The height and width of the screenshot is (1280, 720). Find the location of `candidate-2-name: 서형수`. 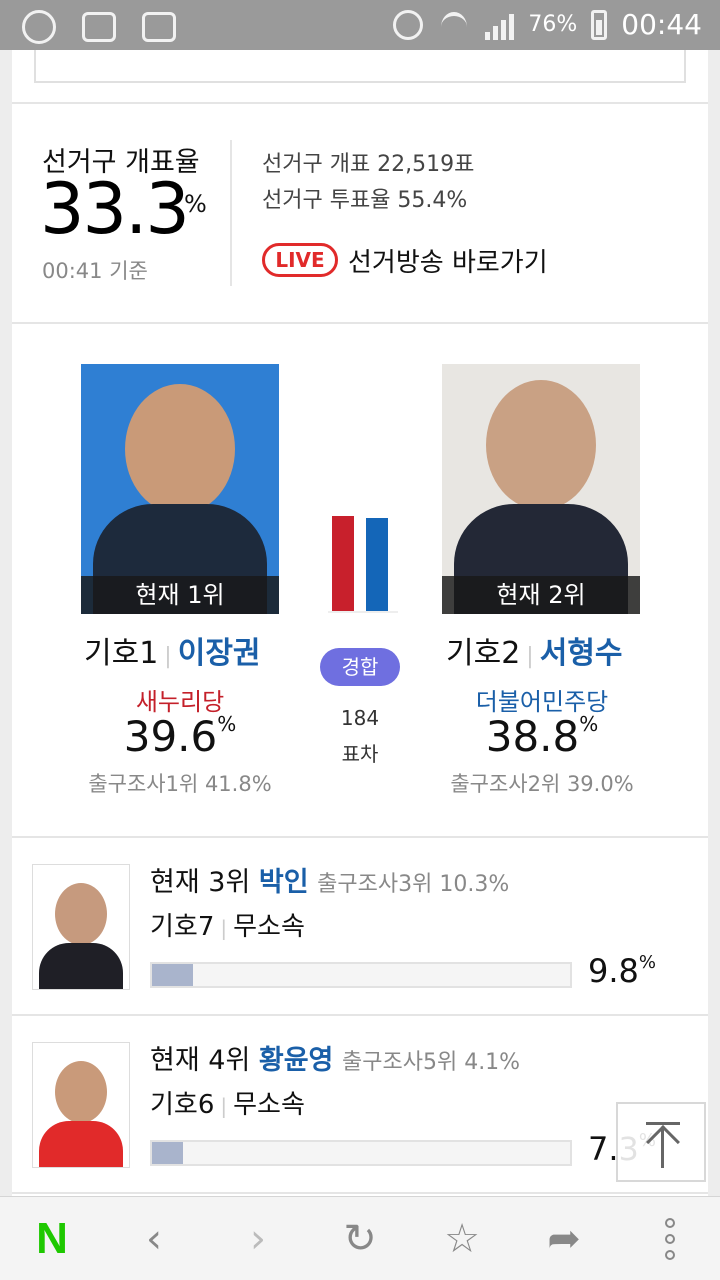

candidate-2-name: 서형수 is located at coordinates (581, 653).